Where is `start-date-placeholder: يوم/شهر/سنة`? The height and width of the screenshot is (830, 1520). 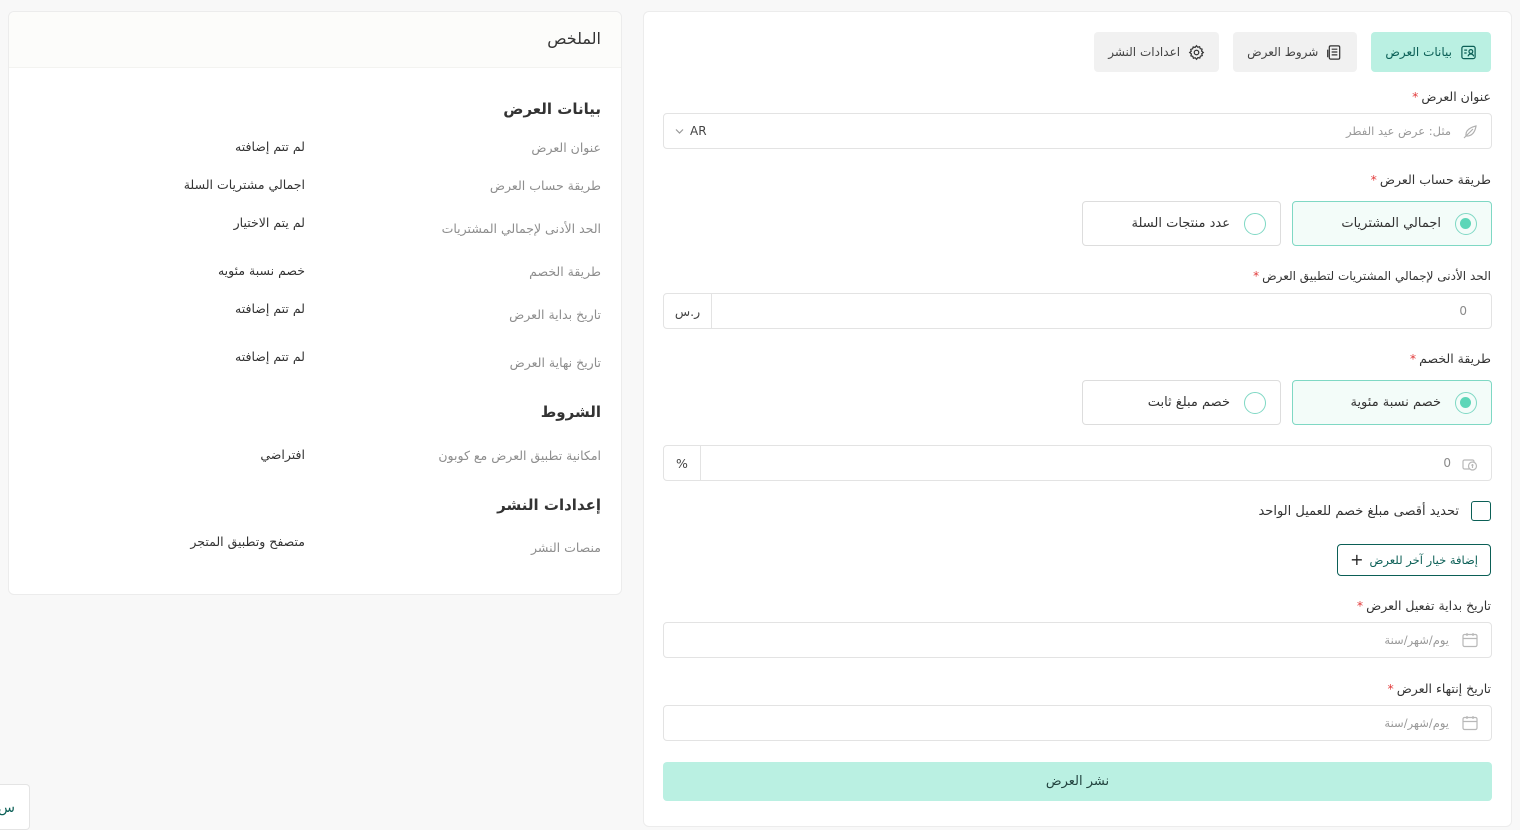 start-date-placeholder: يوم/شهر/سنة is located at coordinates (1416, 640).